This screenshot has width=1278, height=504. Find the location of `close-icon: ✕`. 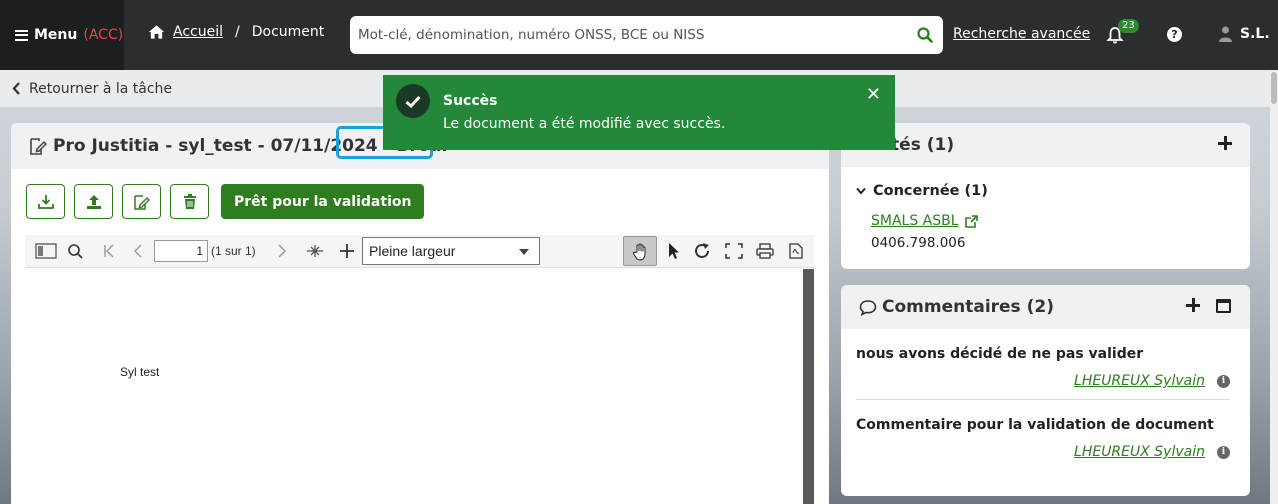

close-icon: ✕ is located at coordinates (873, 94).